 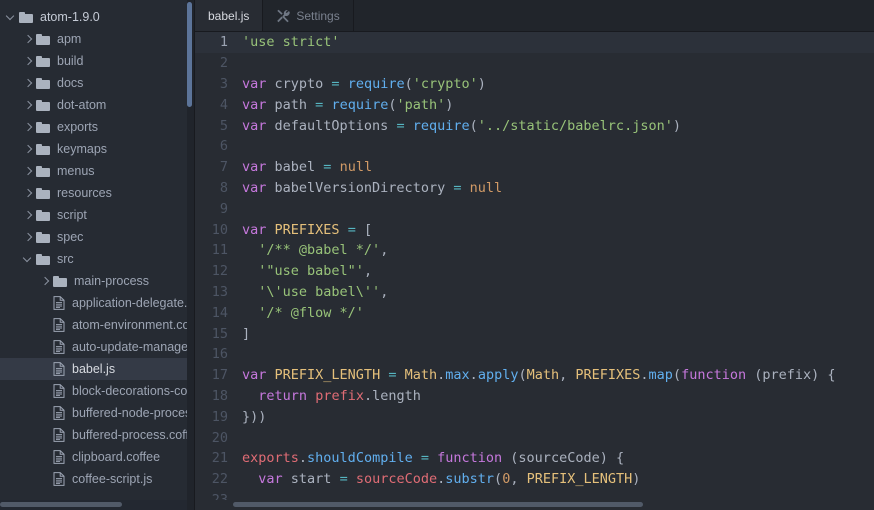 What do you see at coordinates (59, 457) in the screenshot?
I see `file-icon` at bounding box center [59, 457].